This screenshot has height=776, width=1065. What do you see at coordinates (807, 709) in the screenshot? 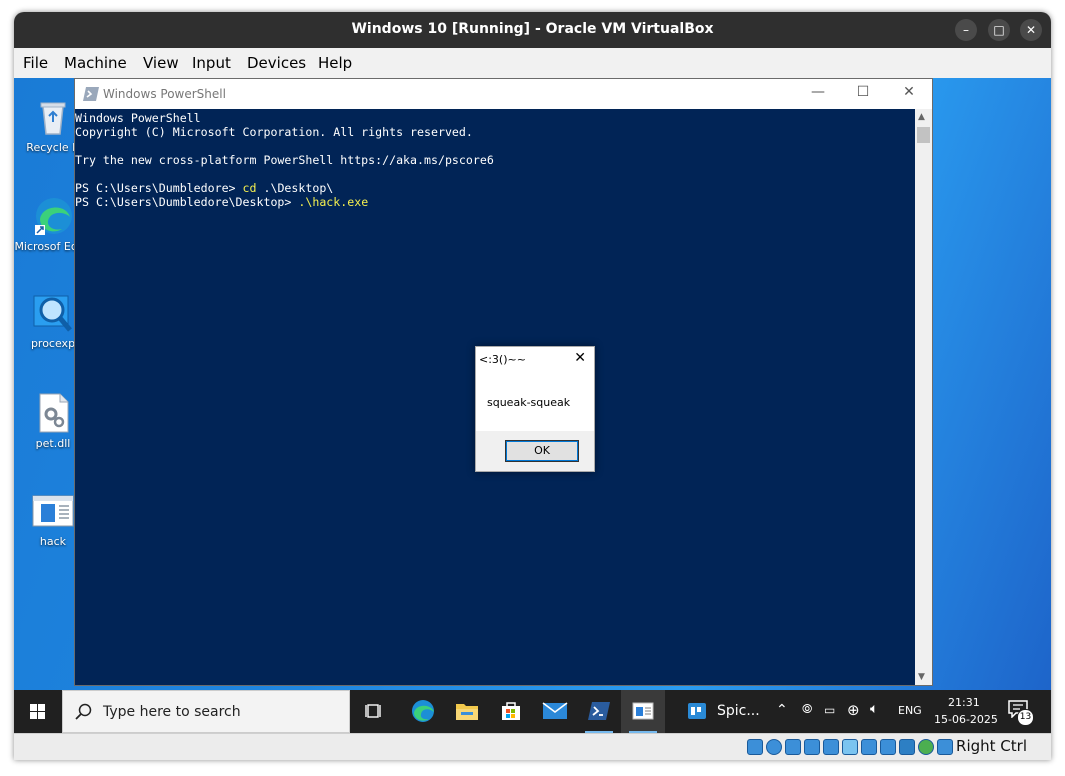
I see `meet-now-icon: ⦾` at bounding box center [807, 709].